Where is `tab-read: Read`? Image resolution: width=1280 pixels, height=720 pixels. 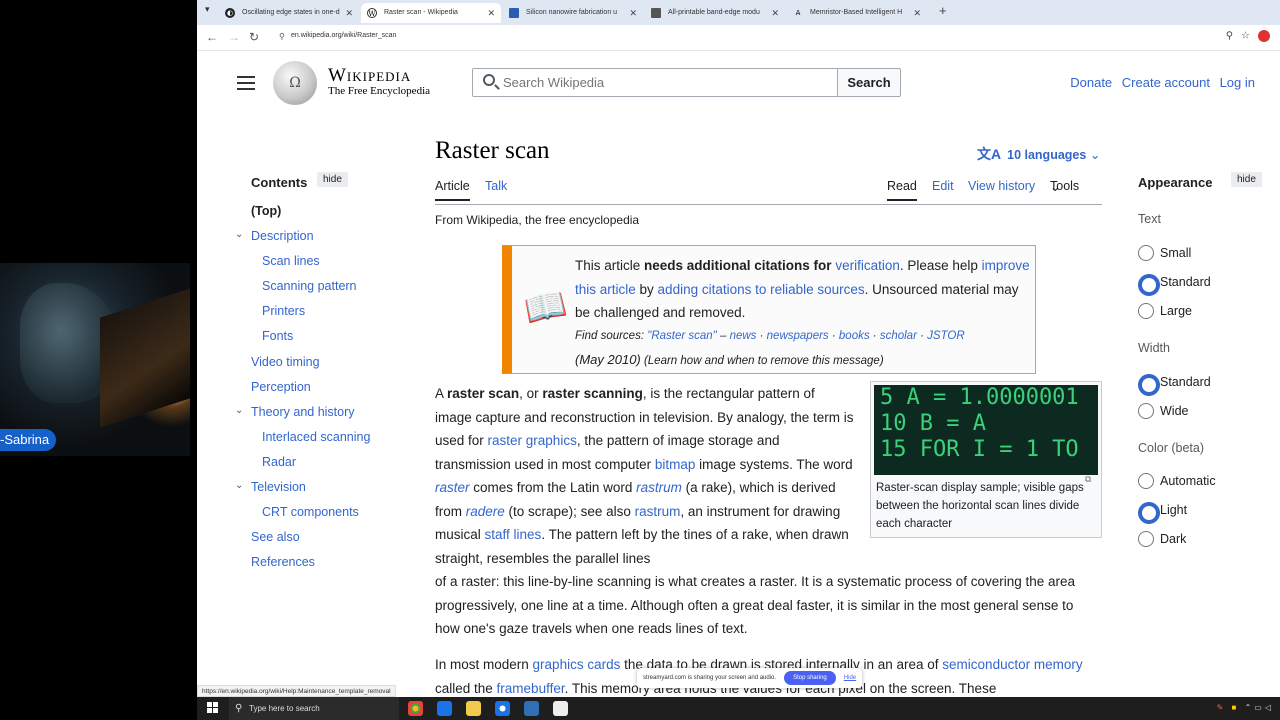 tab-read: Read is located at coordinates (902, 190).